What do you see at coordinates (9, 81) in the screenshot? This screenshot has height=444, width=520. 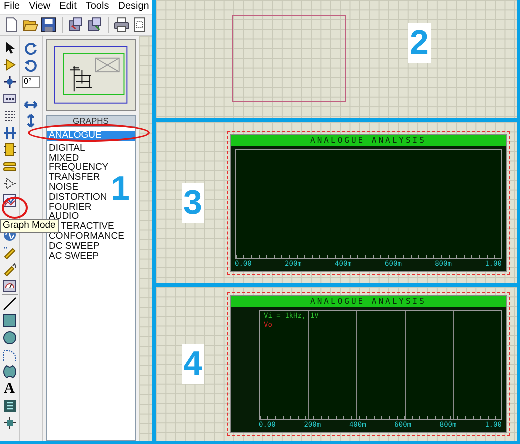 I see `junction-icon` at bounding box center [9, 81].